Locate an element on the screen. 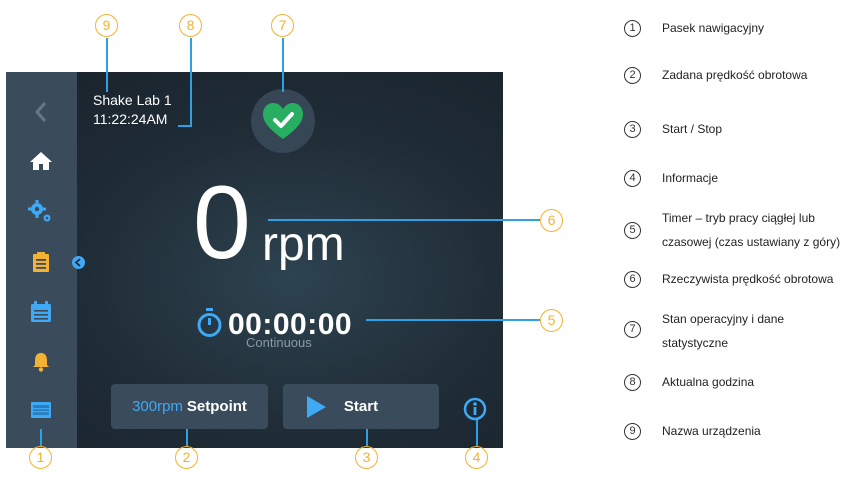 The width and height of the screenshot is (857, 500). start-label: Start is located at coordinates (361, 406).